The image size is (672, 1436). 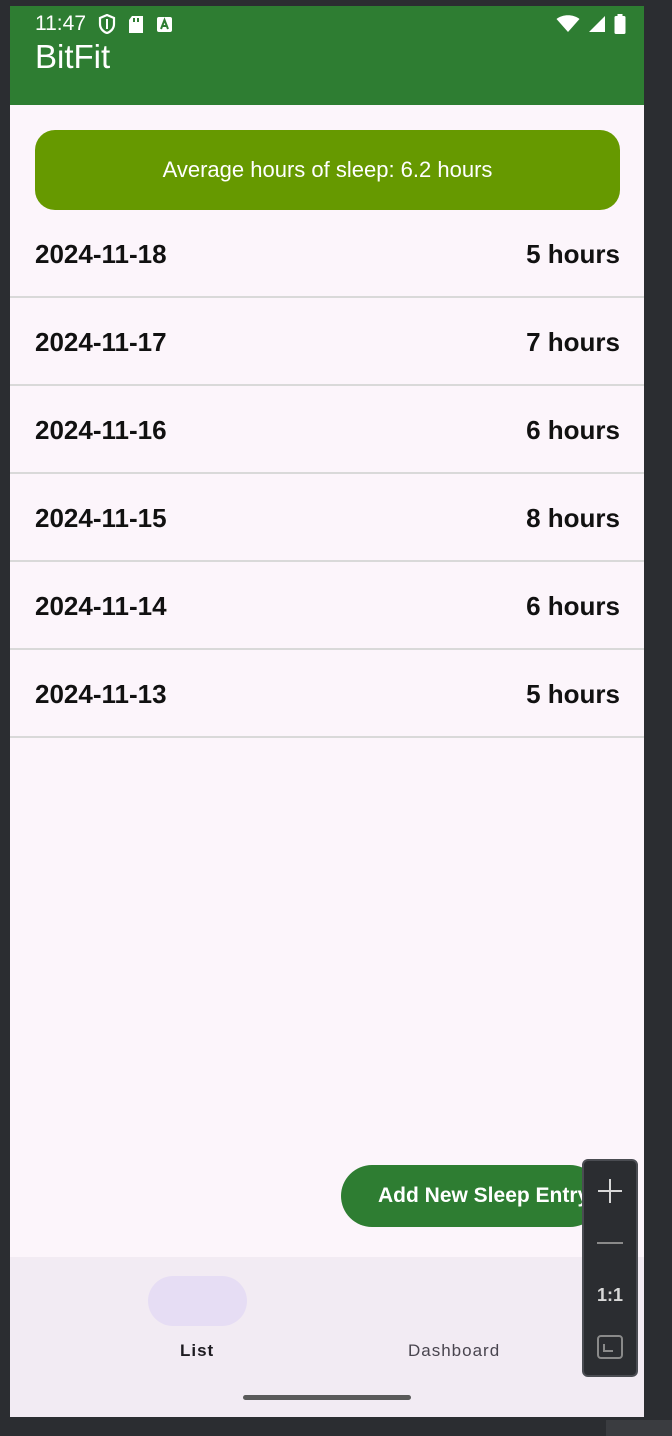 I want to click on zoom-reset-button: 1:1, so click(x=610, y=1295).